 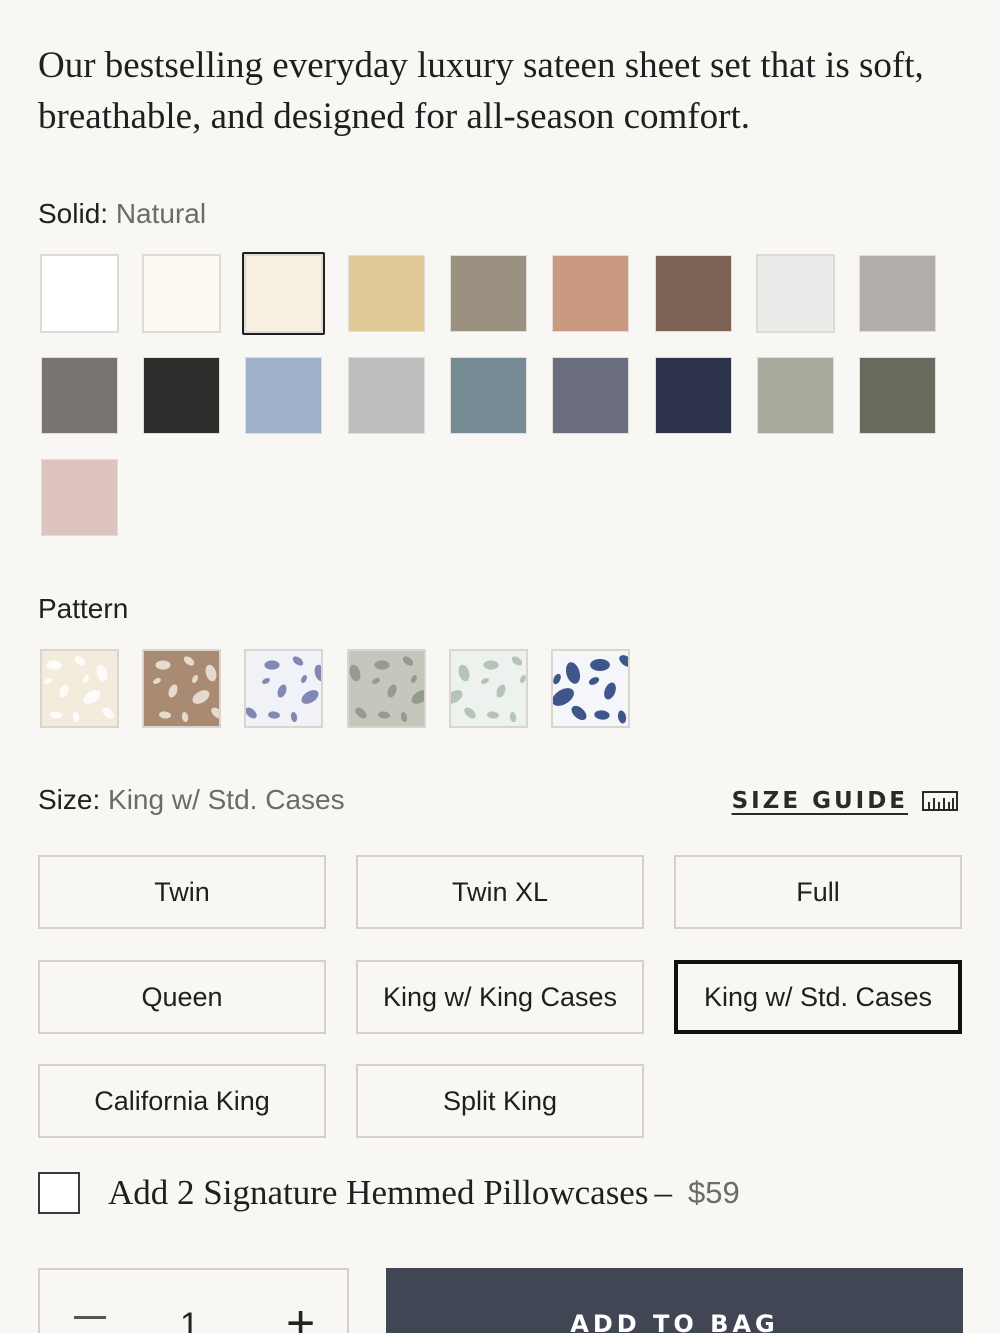 I want to click on size-option-label: California King, so click(x=182, y=1100).